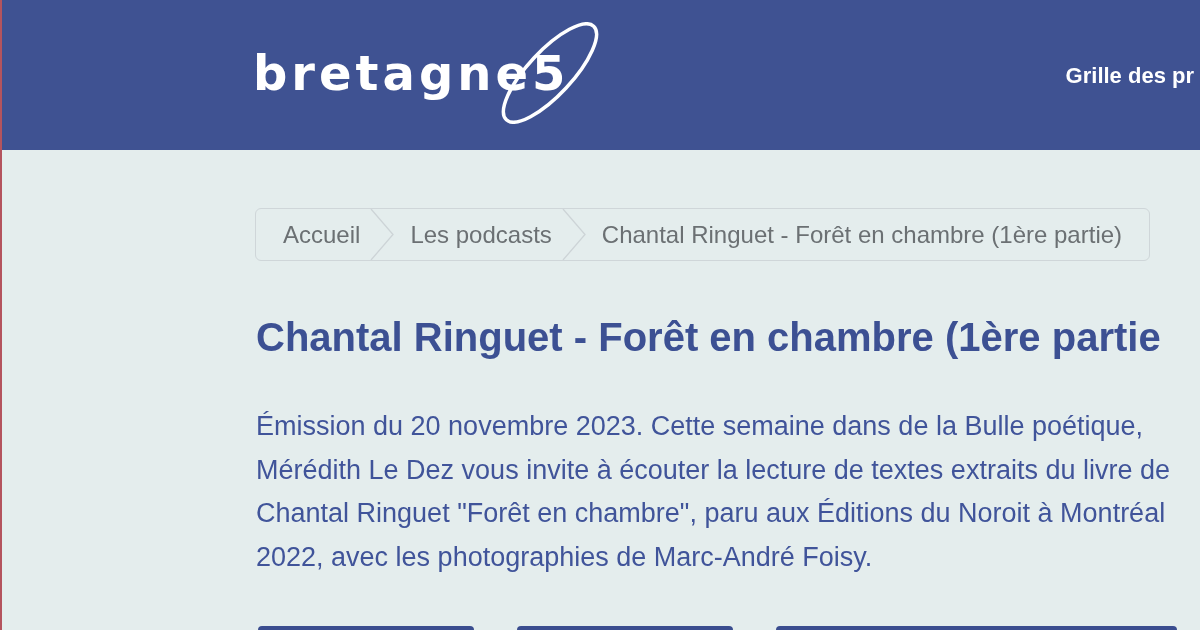  I want to click on breadcrumb-link: Accueil, so click(322, 234).